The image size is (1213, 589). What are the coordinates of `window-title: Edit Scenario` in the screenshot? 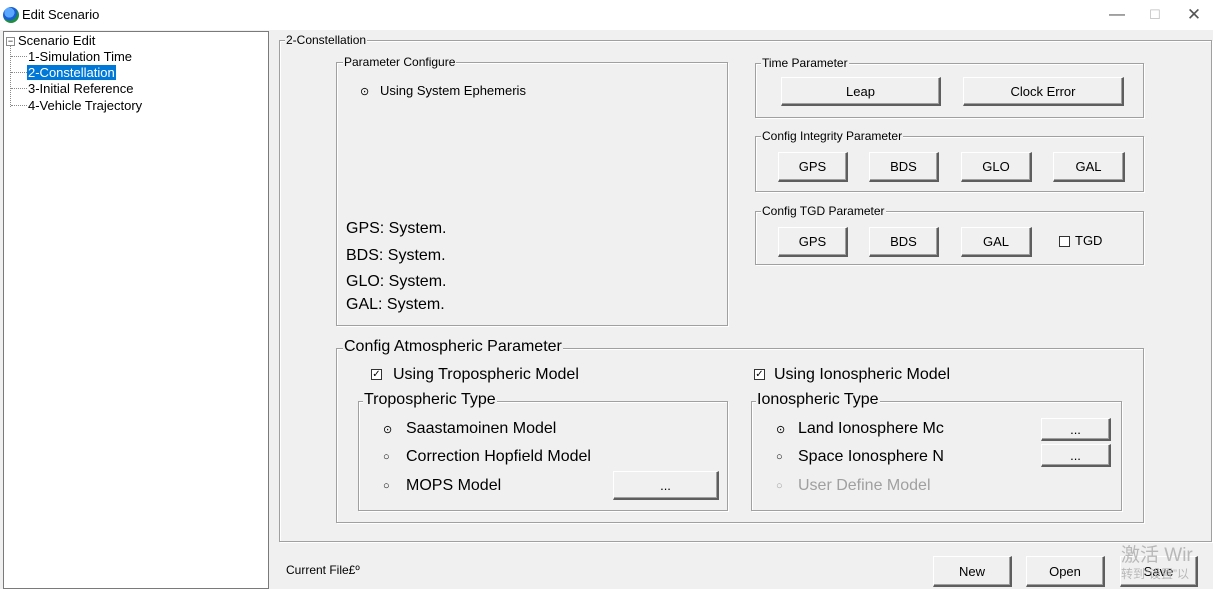 It's located at (61, 14).